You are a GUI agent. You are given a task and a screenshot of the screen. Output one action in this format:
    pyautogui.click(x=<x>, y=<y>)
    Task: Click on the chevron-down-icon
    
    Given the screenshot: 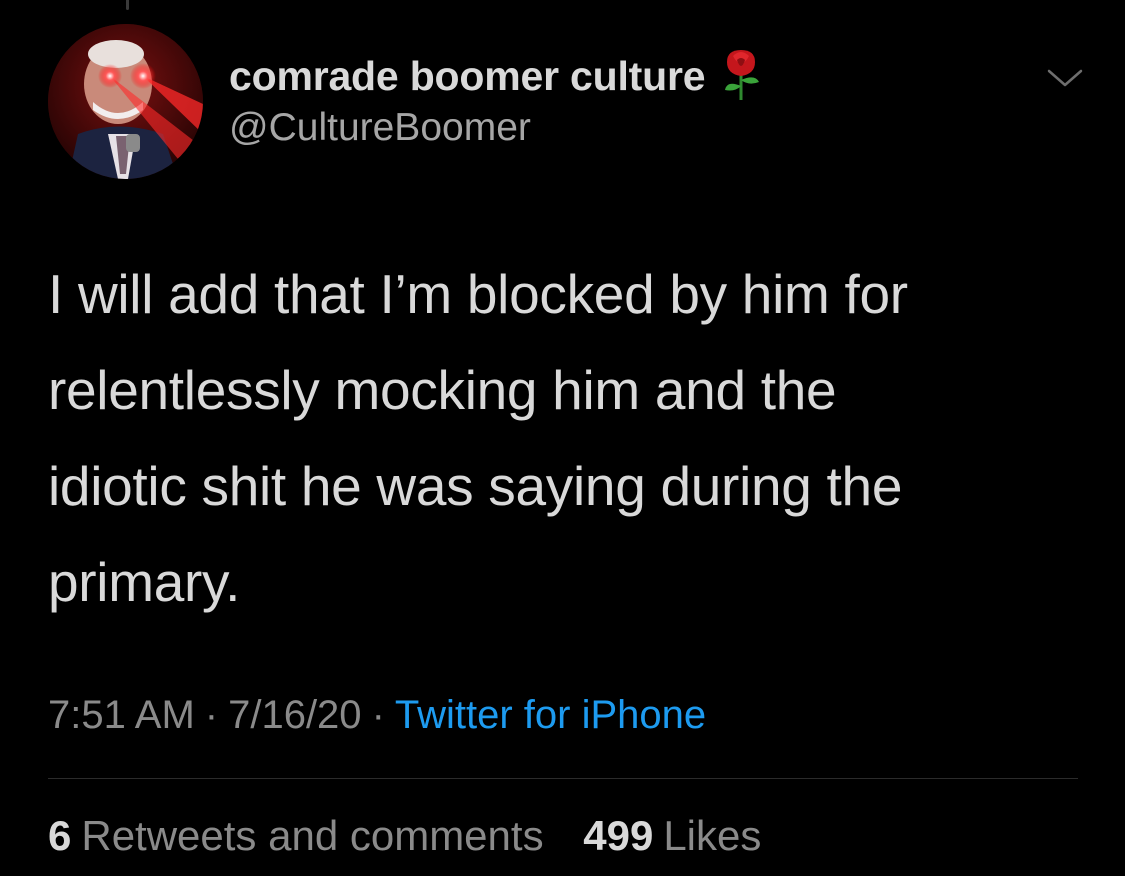 What is the action you would take?
    pyautogui.click(x=1065, y=78)
    